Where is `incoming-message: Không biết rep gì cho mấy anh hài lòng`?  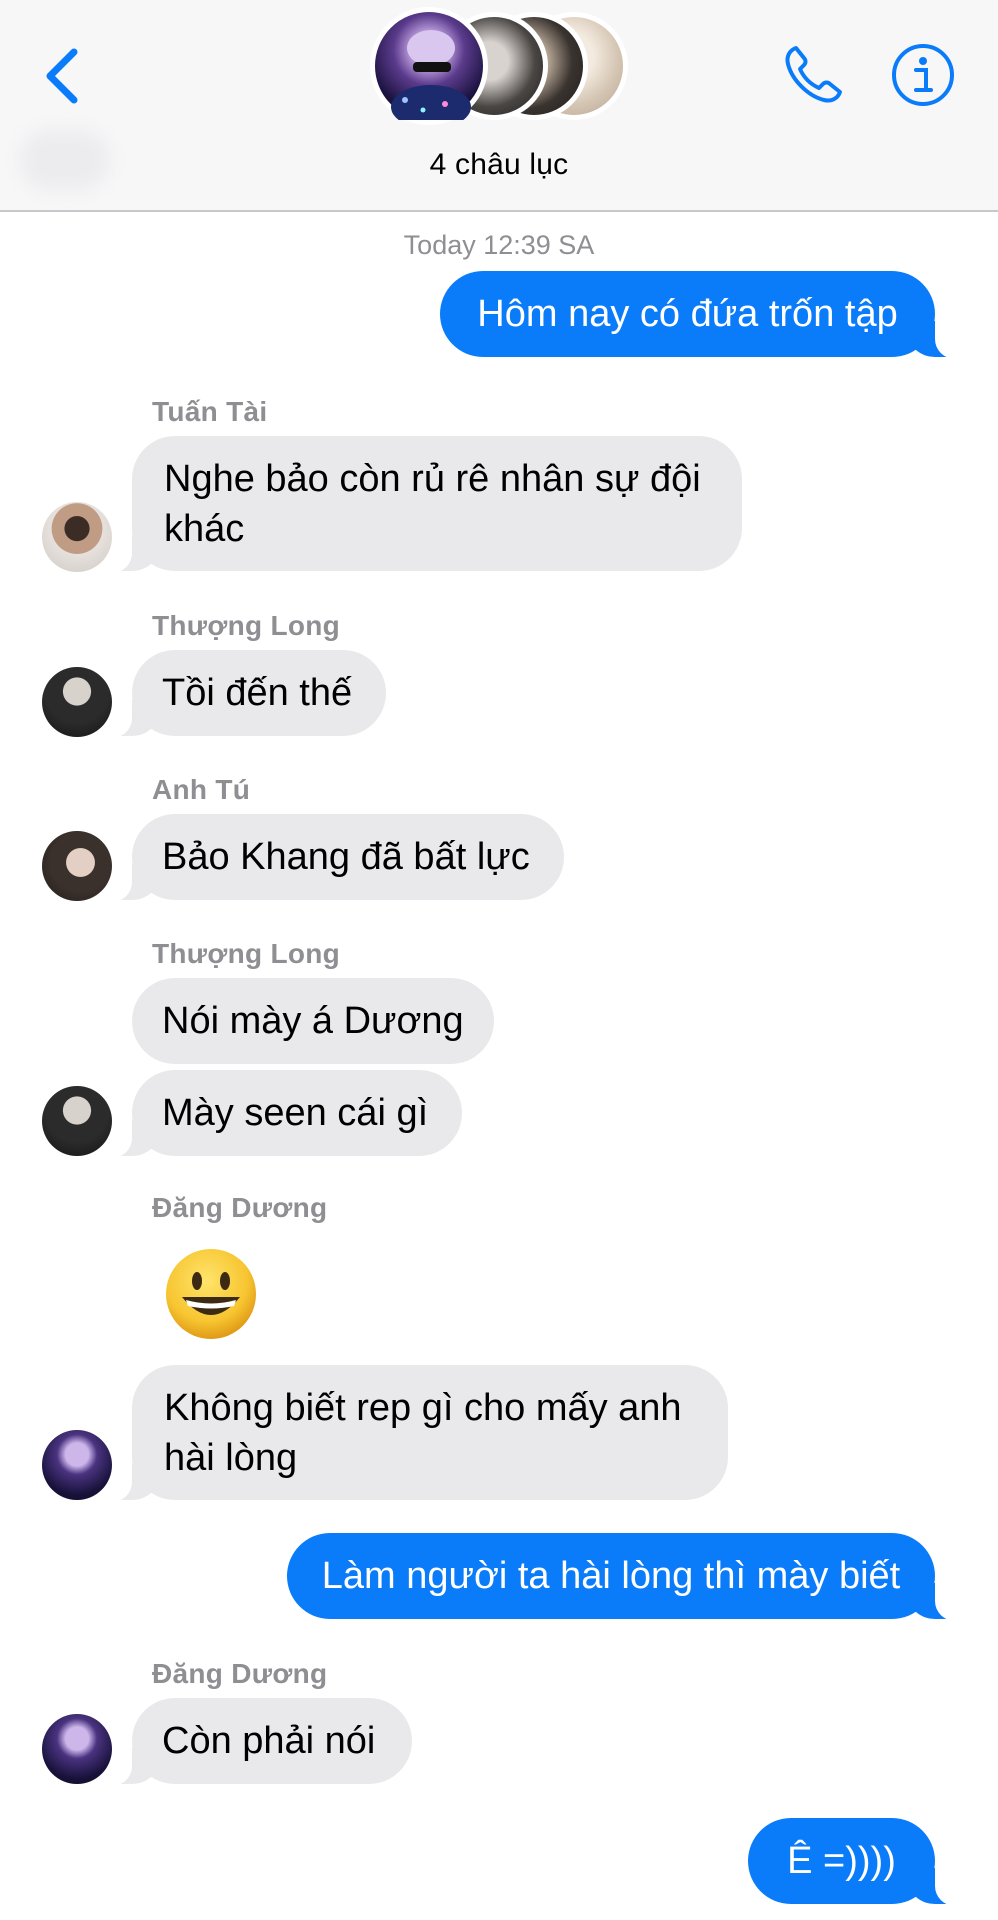
incoming-message: Không biết rep gì cho mấy anh hài lòng is located at coordinates (413, 1433).